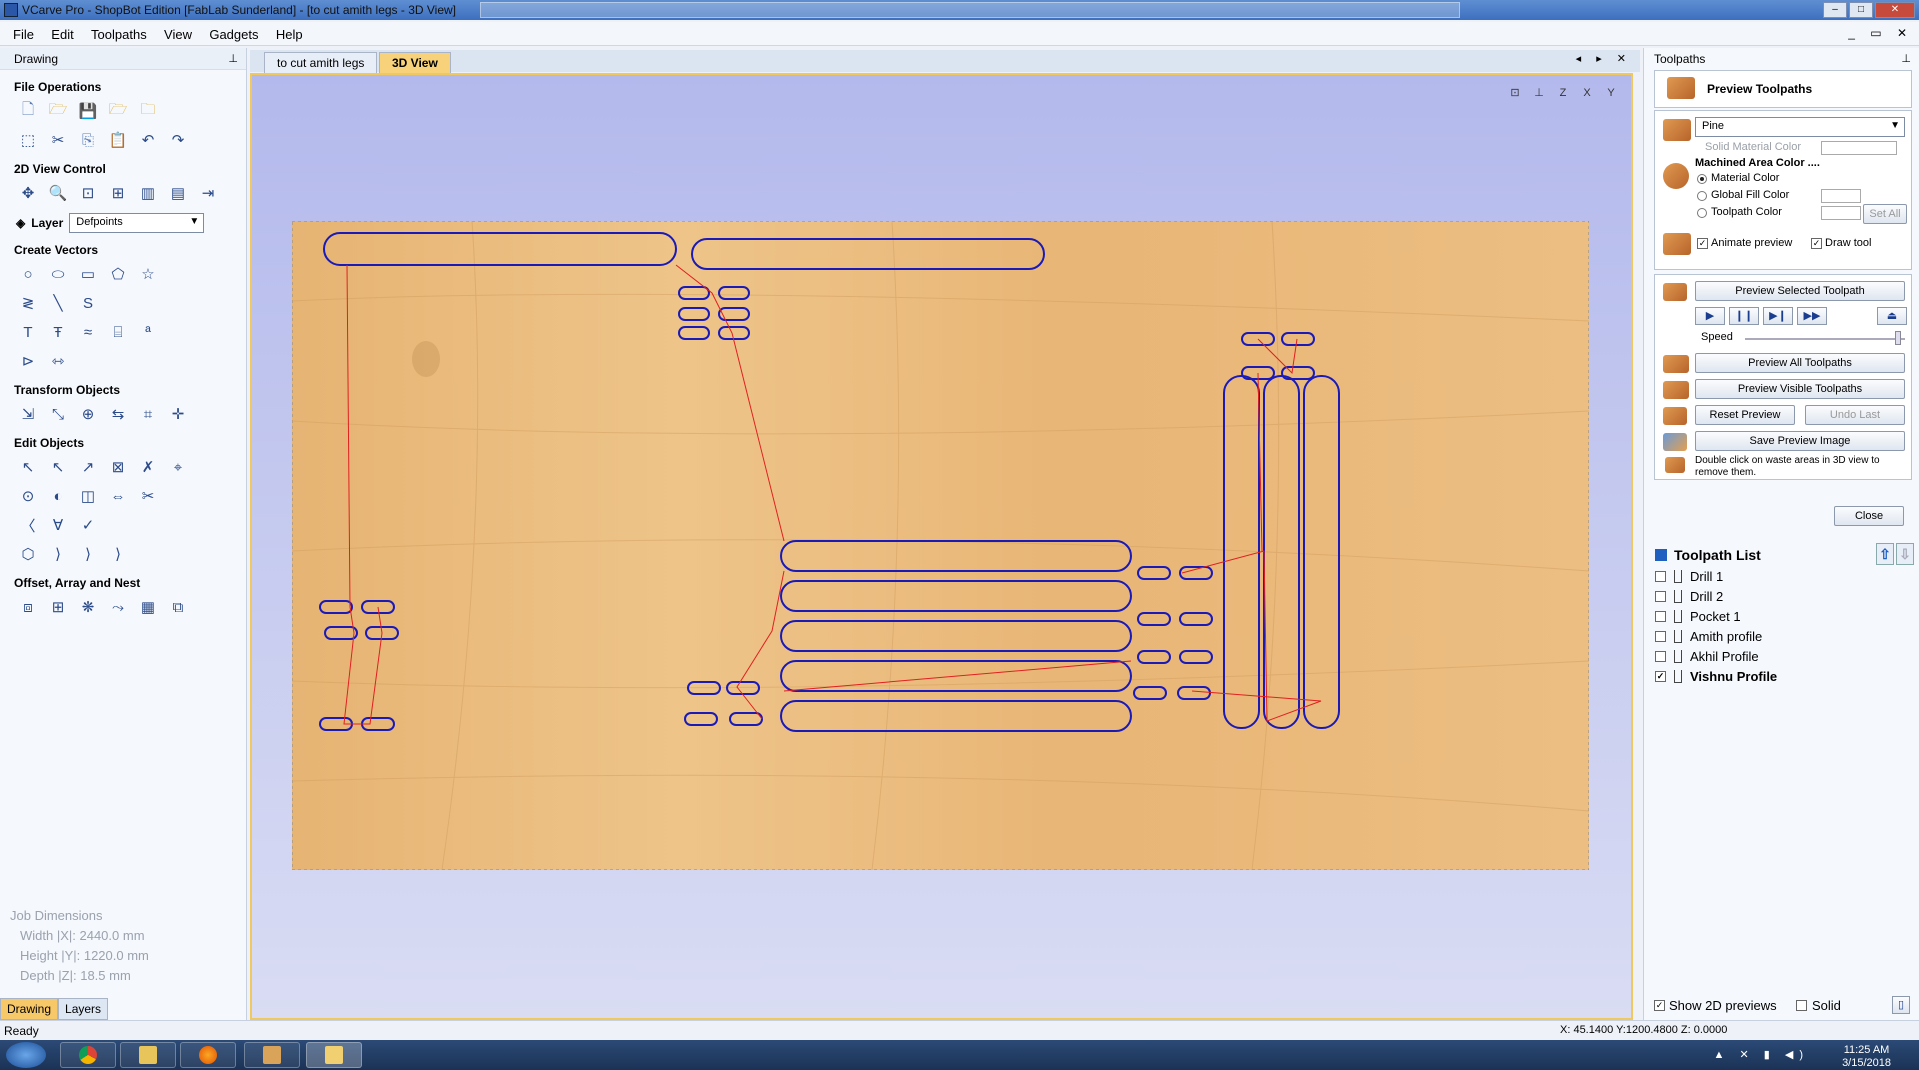 The image size is (1919, 1070). I want to click on zoom-icon: 🔍, so click(58, 193).